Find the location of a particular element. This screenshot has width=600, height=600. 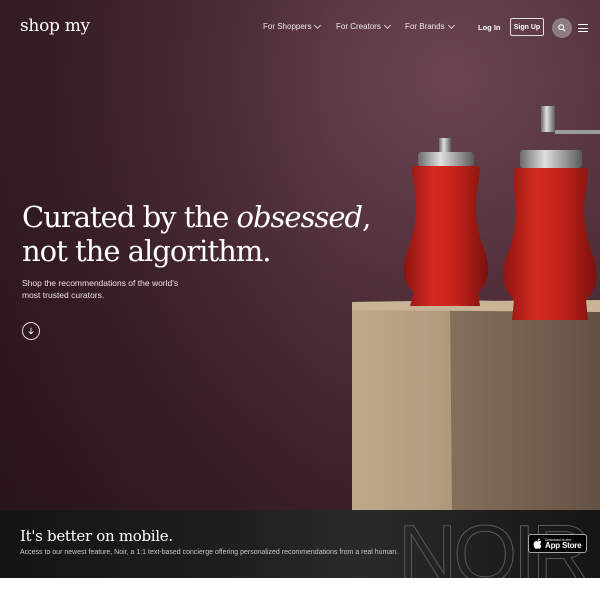

app-store-line2: App Store is located at coordinates (563, 545).